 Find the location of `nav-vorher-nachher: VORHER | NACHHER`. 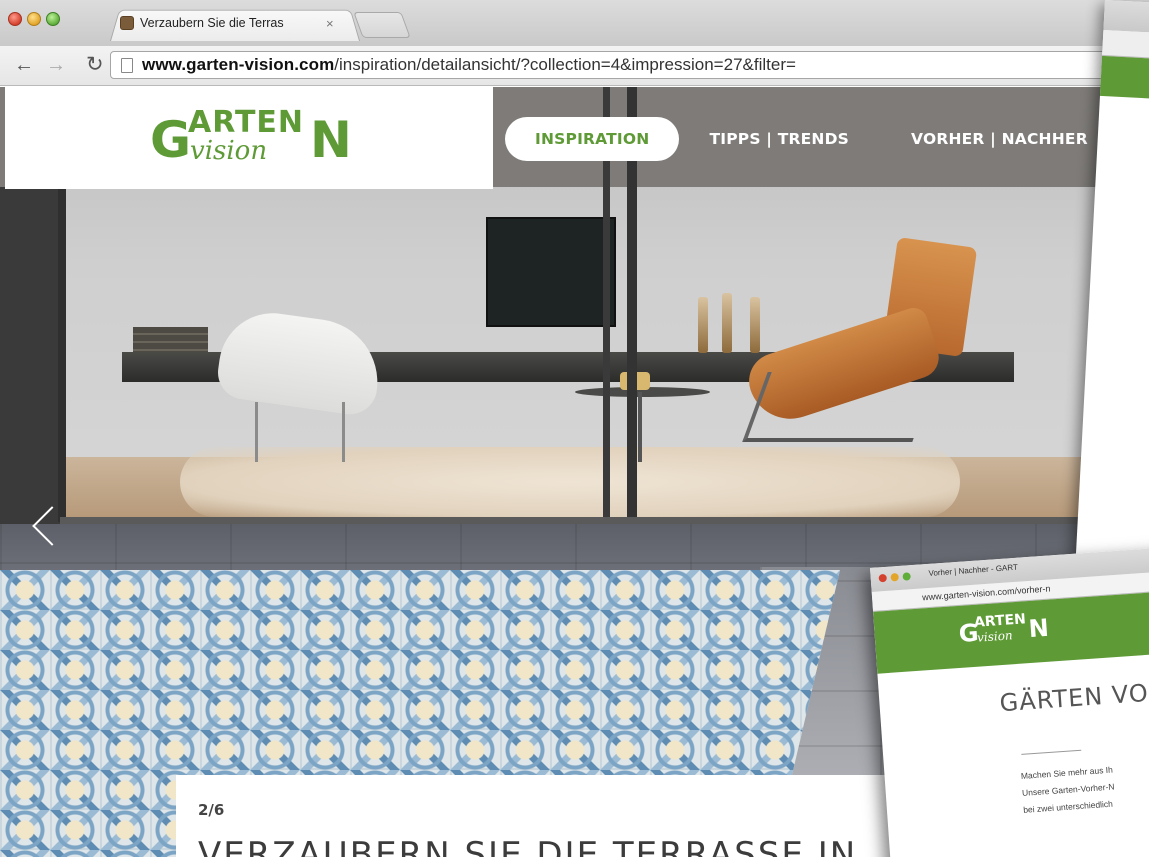

nav-vorher-nachher: VORHER | NACHHER is located at coordinates (999, 139).